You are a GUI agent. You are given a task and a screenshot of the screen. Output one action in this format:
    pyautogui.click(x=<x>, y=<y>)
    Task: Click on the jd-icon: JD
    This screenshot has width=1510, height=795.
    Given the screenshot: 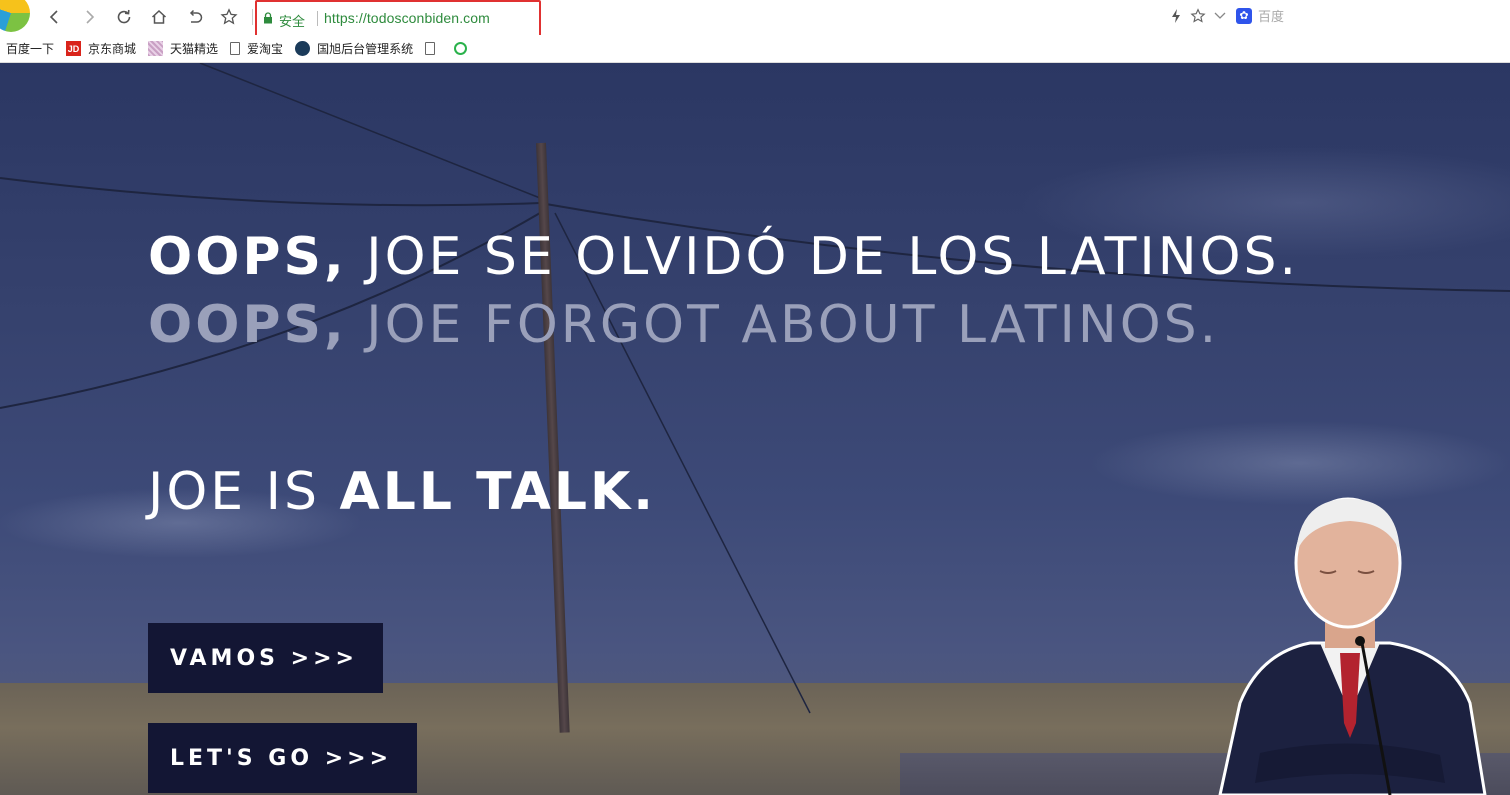 What is the action you would take?
    pyautogui.click(x=74, y=48)
    